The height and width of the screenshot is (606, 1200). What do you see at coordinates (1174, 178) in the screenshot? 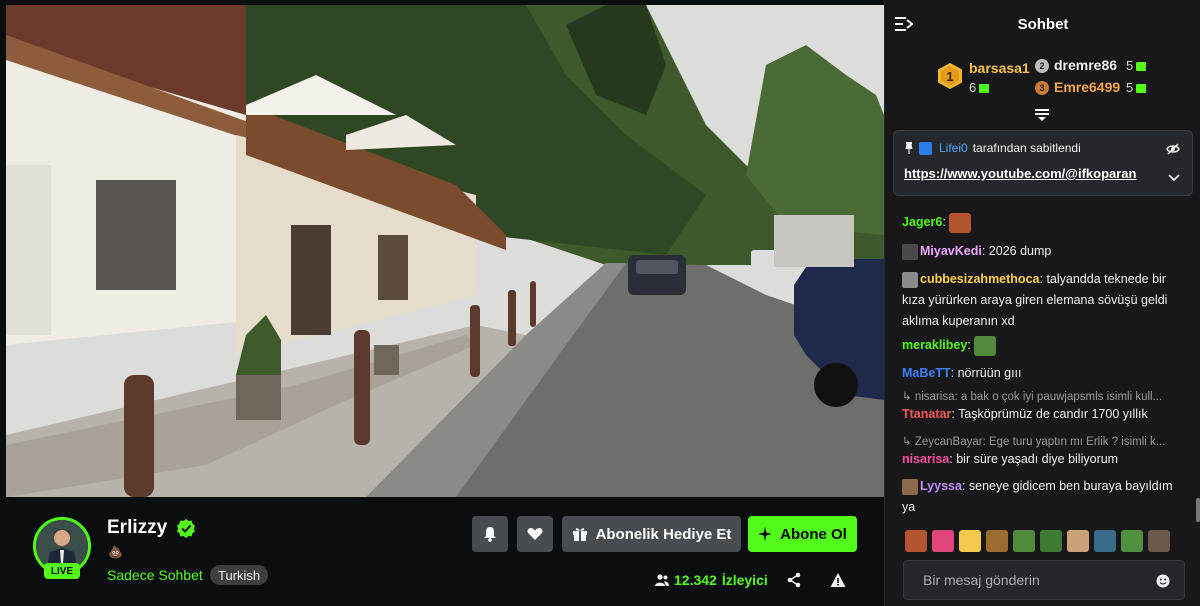
I see `chevron-down-icon` at bounding box center [1174, 178].